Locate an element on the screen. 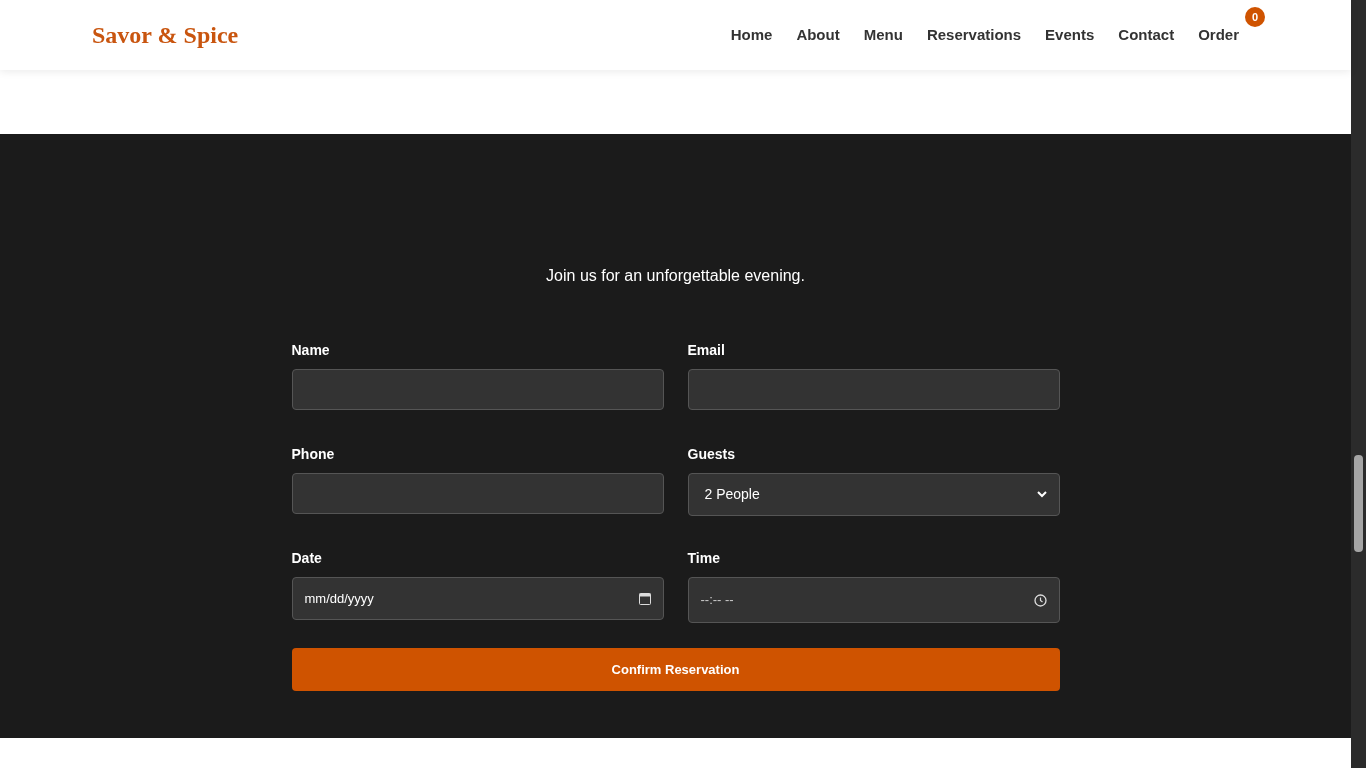 The height and width of the screenshot is (768, 1366). calendar-icon is located at coordinates (644, 598).